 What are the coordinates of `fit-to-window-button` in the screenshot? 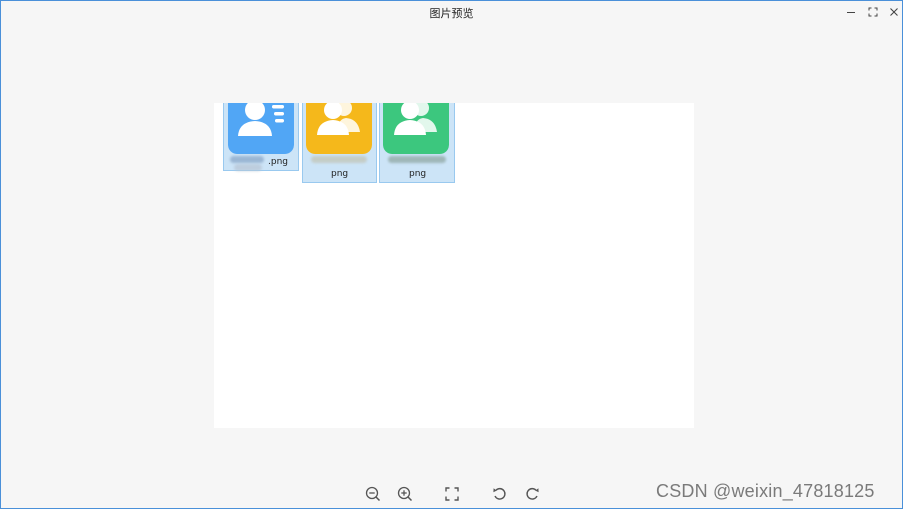 It's located at (452, 494).